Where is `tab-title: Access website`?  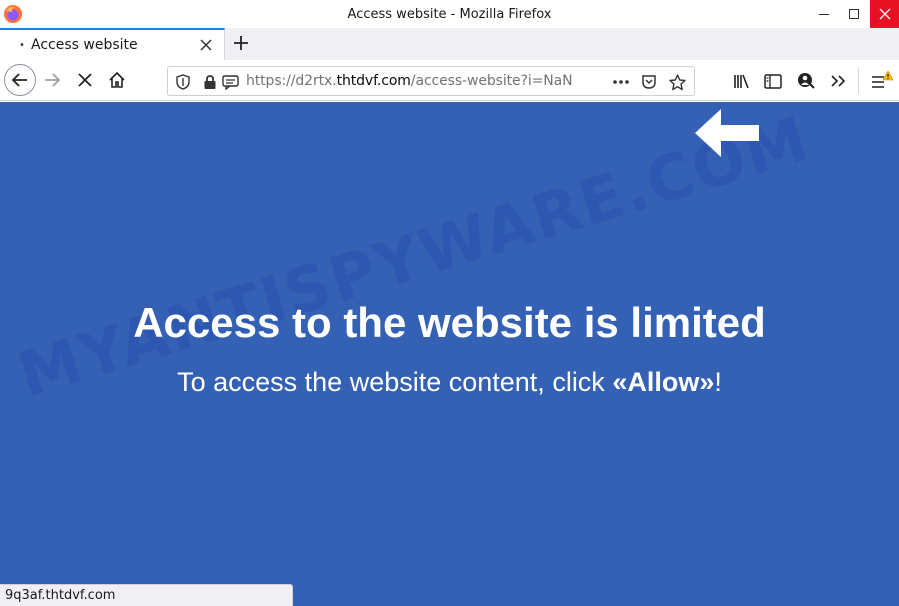
tab-title: Access website is located at coordinates (84, 45).